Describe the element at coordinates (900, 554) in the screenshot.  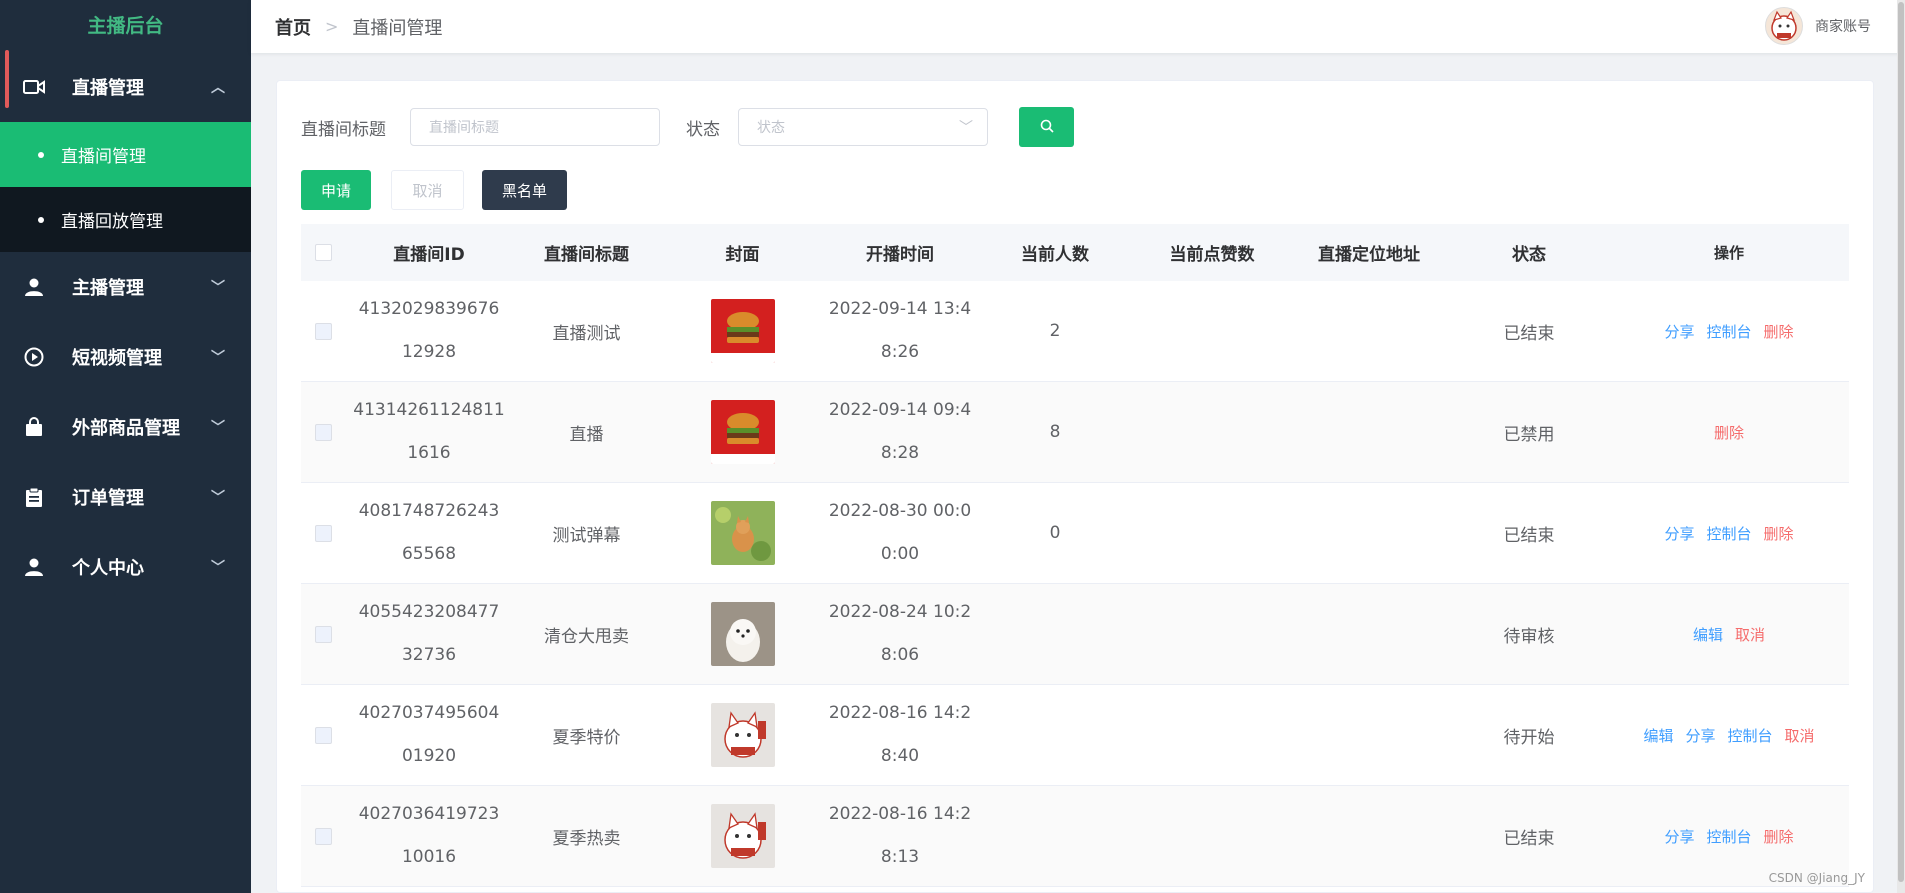
I see `start-time-line: 0:00` at that location.